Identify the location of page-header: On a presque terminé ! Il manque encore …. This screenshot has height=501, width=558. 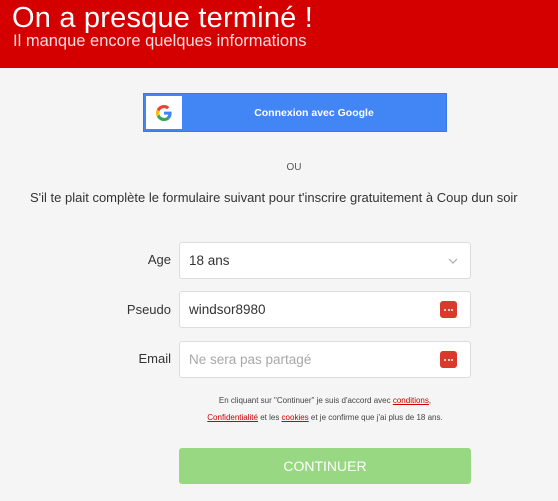
(279, 34).